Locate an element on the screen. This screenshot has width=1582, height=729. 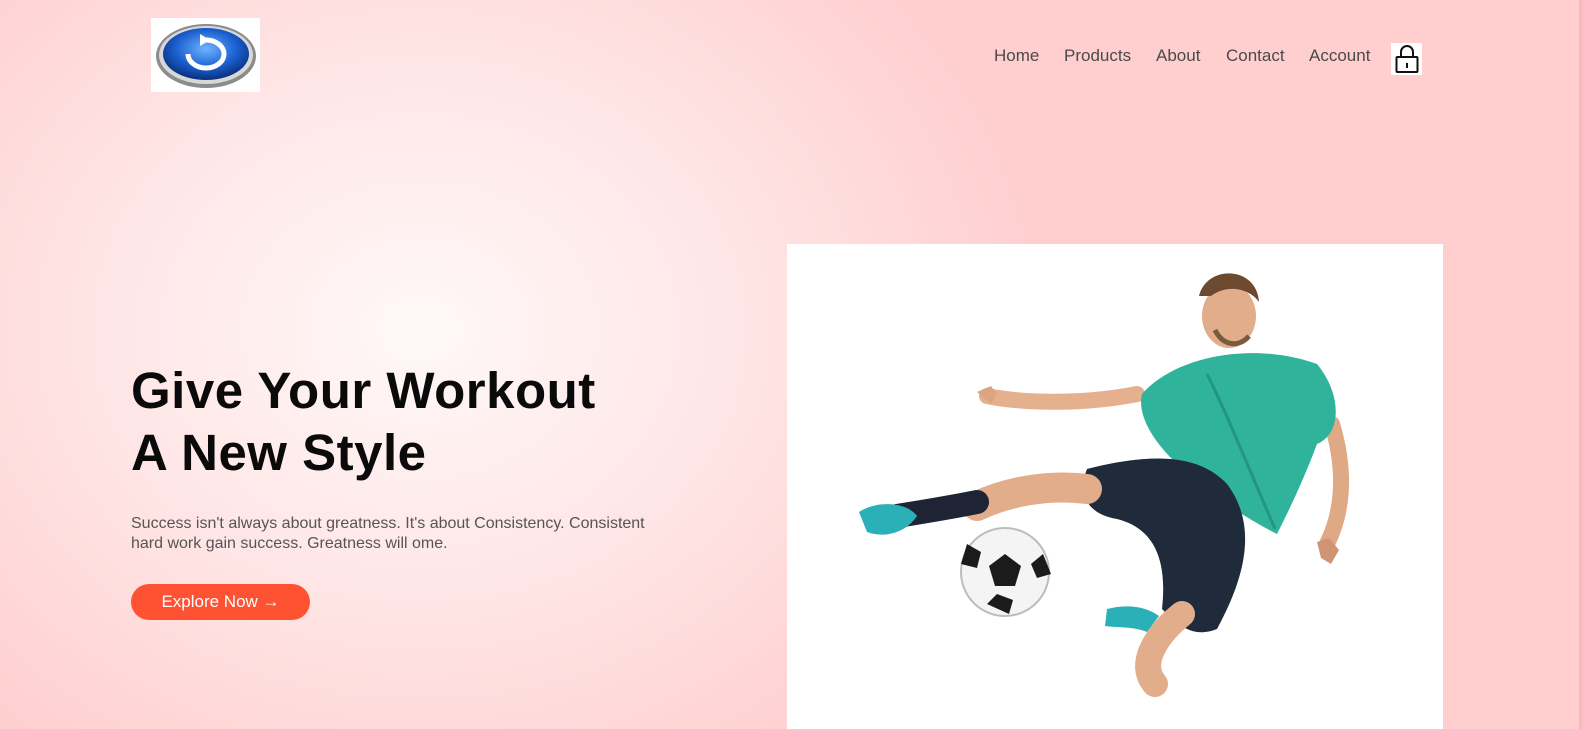
cart-button is located at coordinates (1406, 59).